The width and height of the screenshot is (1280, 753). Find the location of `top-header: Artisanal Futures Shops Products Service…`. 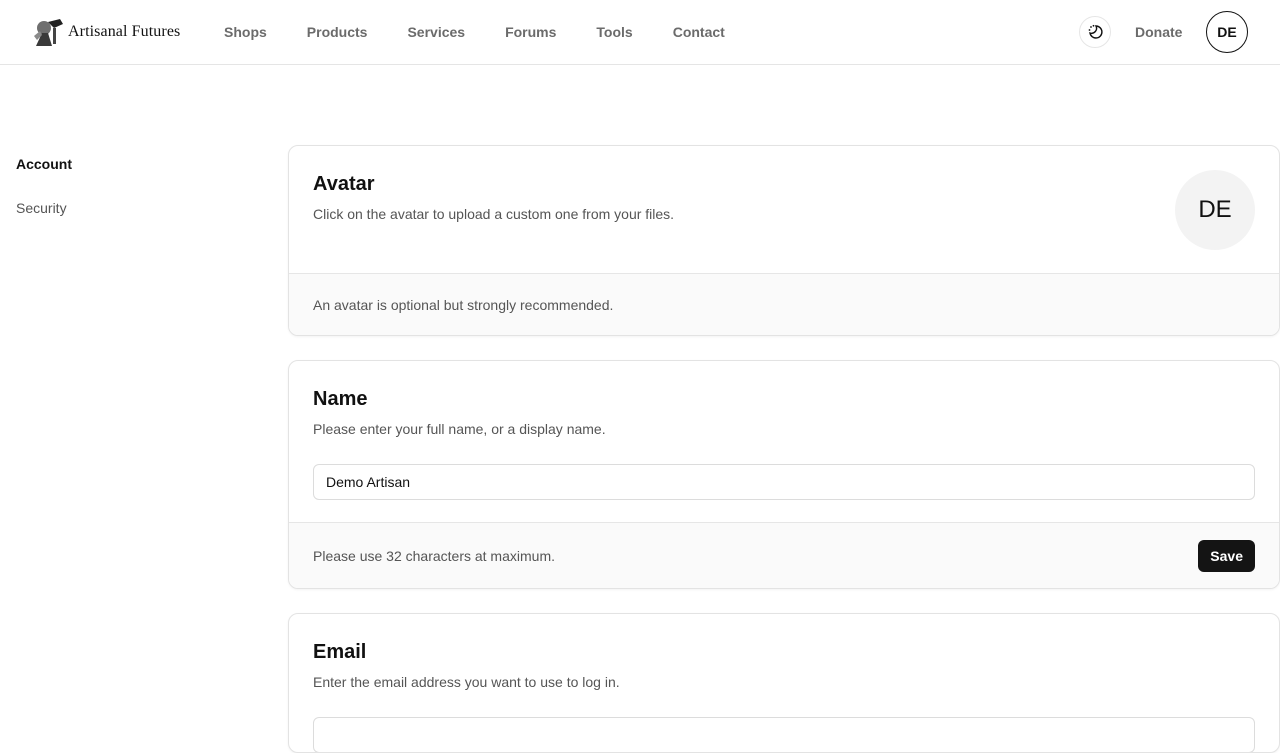

top-header: Artisanal Futures Shops Products Service… is located at coordinates (640, 32).